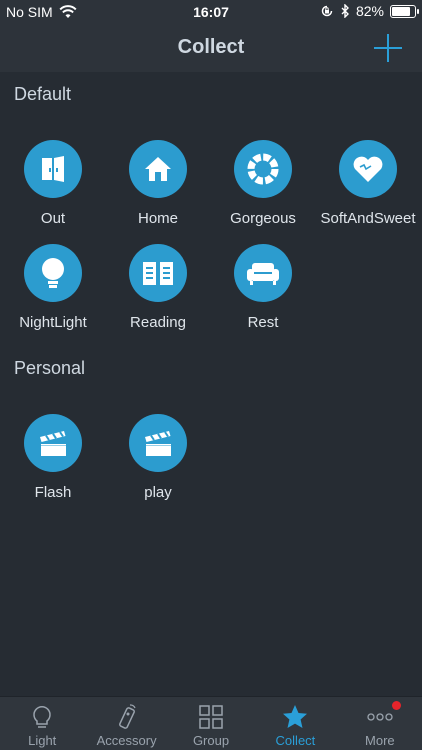 The height and width of the screenshot is (750, 422). Describe the element at coordinates (263, 218) in the screenshot. I see `scene-label: Gorgeous` at that location.